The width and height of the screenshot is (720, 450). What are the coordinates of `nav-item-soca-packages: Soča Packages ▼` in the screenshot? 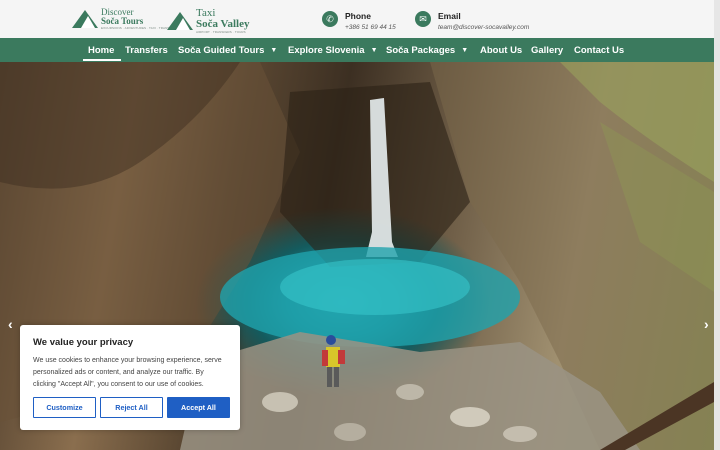 It's located at (427, 50).